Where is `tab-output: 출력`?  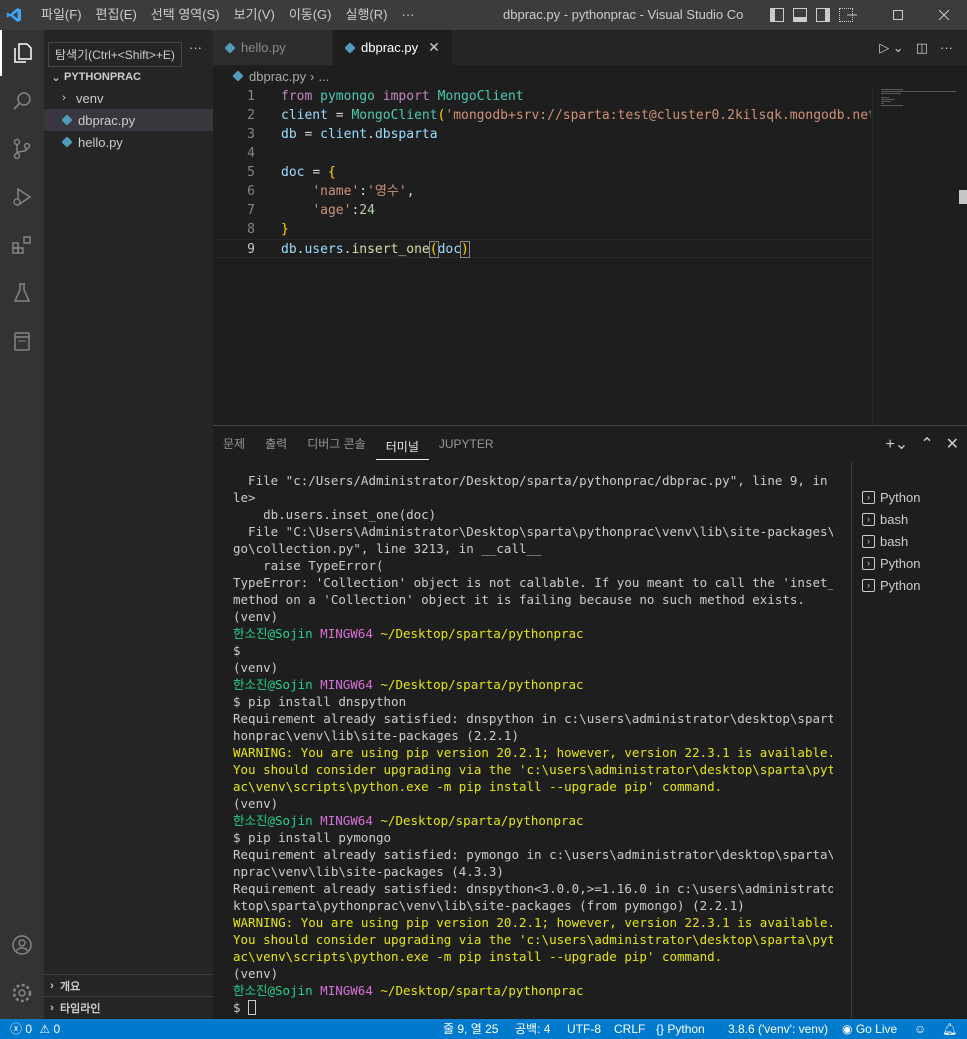 tab-output: 출력 is located at coordinates (276, 444).